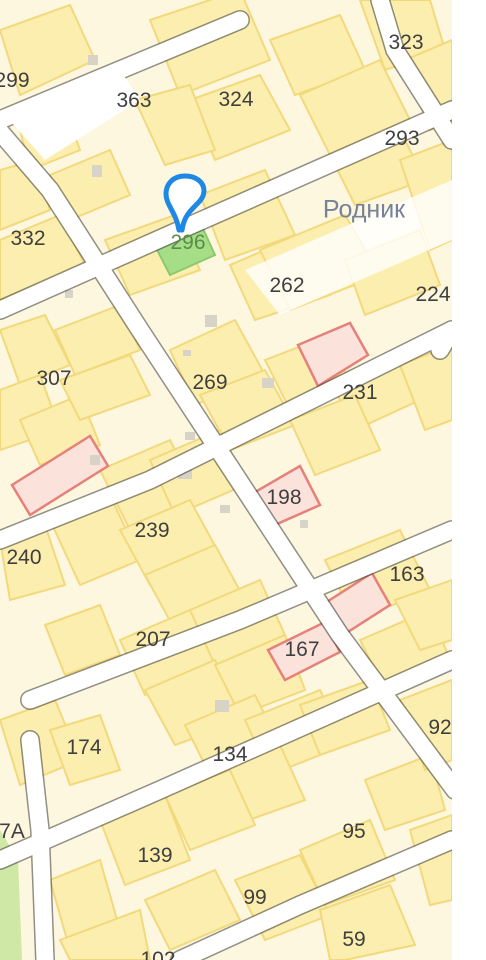 The height and width of the screenshot is (960, 486). What do you see at coordinates (469, 480) in the screenshot?
I see `right-edge-panel` at bounding box center [469, 480].